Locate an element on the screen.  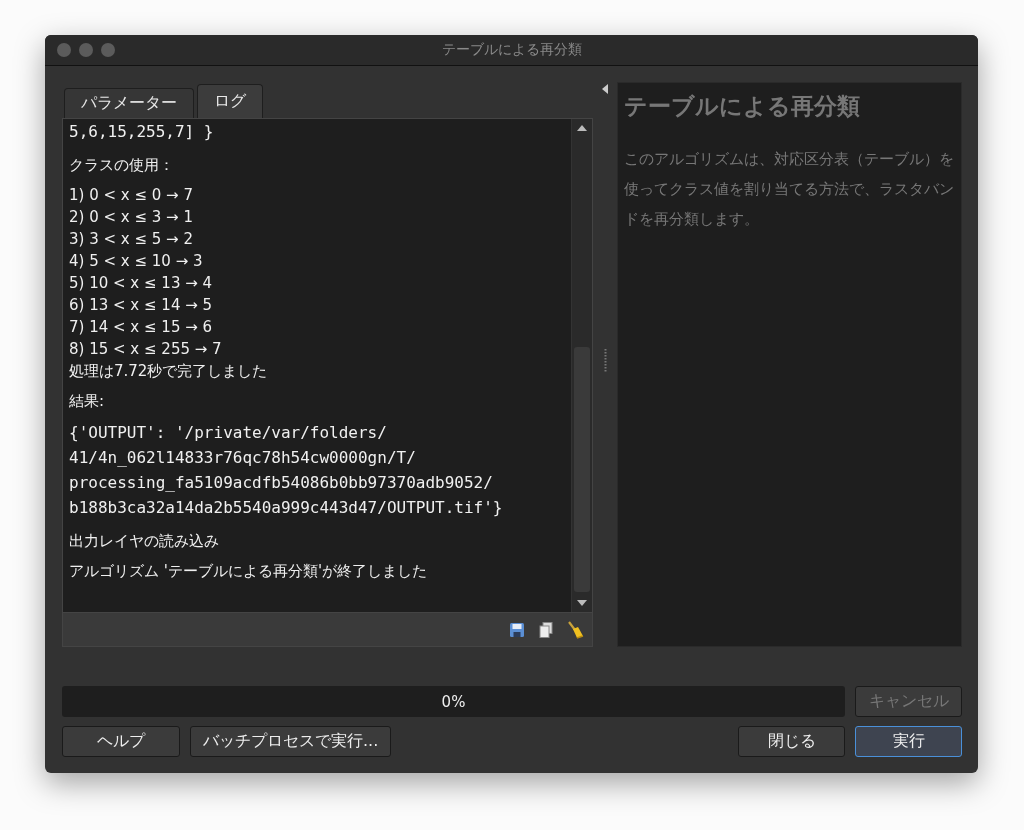
scroll-up-icon is located at coordinates (582, 128).